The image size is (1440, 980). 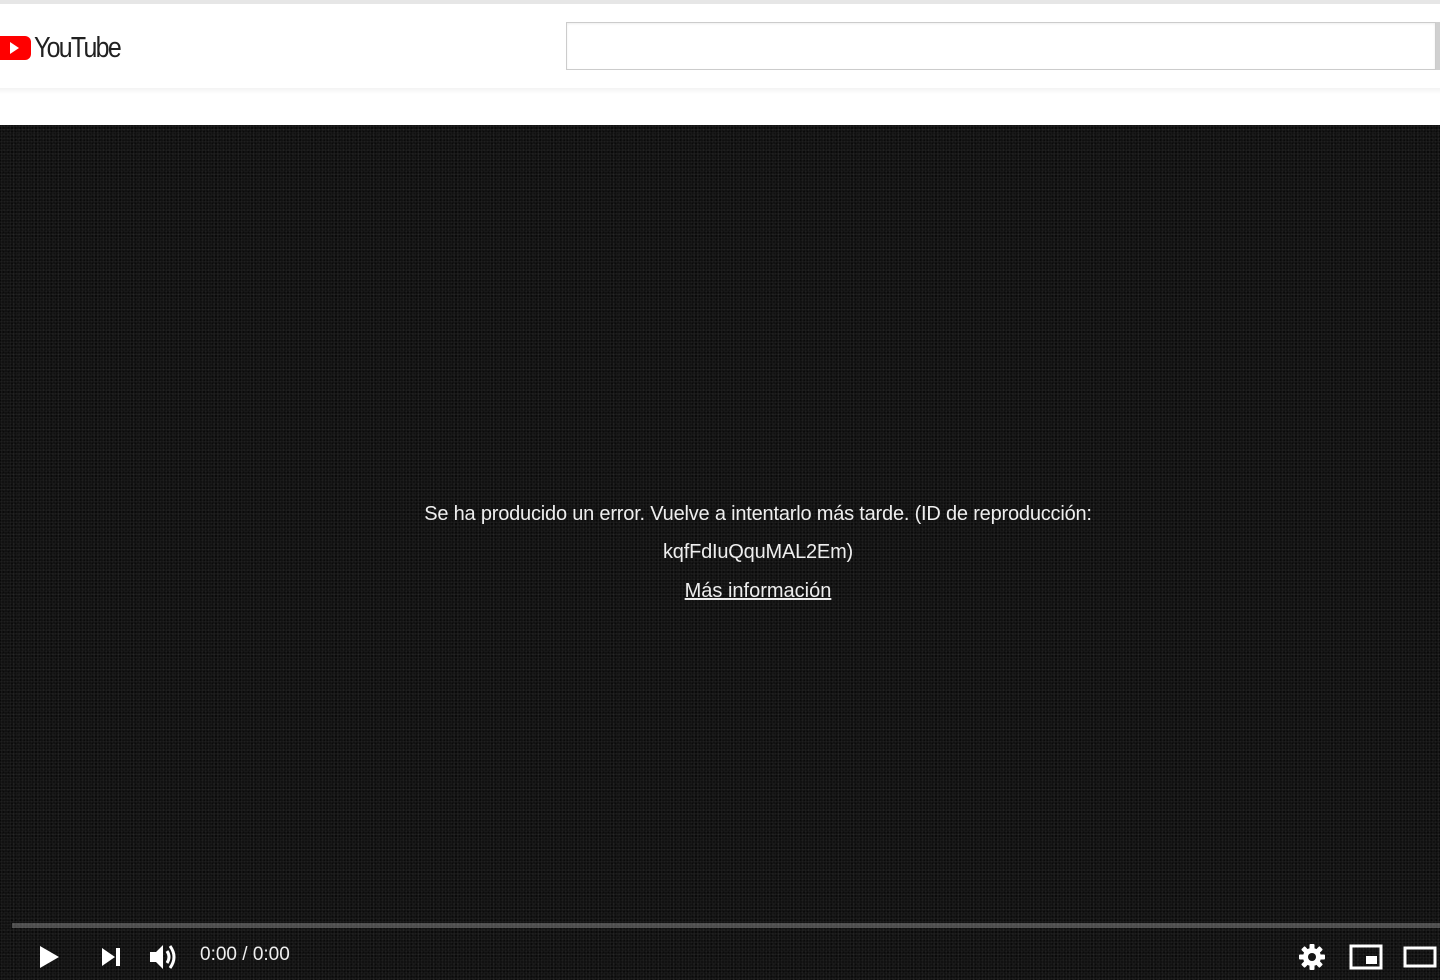 I want to click on volume-icon, so click(x=163, y=957).